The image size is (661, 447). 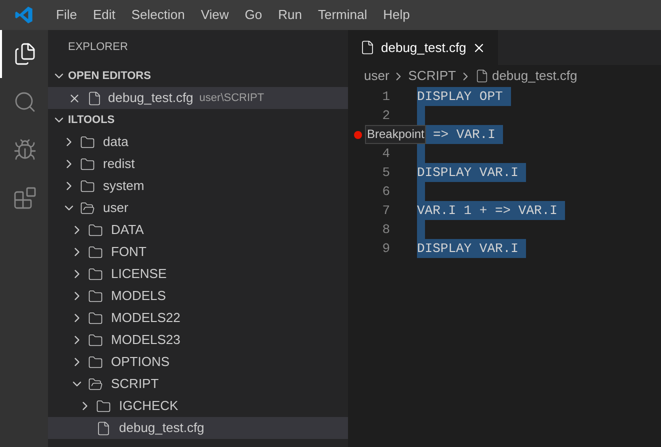 What do you see at coordinates (198, 406) in the screenshot?
I see `tree-item: IGCHECK` at bounding box center [198, 406].